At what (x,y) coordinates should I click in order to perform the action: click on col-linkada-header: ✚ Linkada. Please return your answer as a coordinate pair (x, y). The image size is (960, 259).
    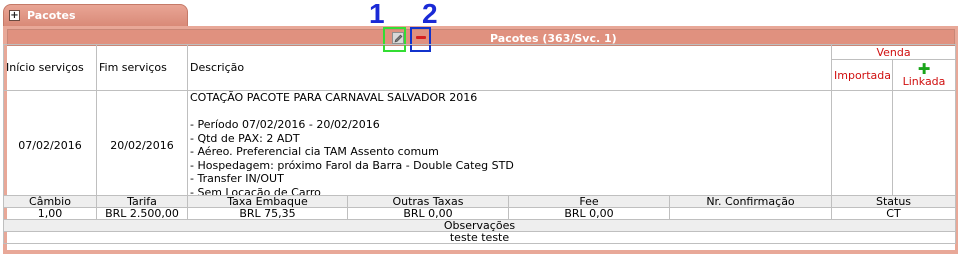
    Looking at the image, I should click on (924, 75).